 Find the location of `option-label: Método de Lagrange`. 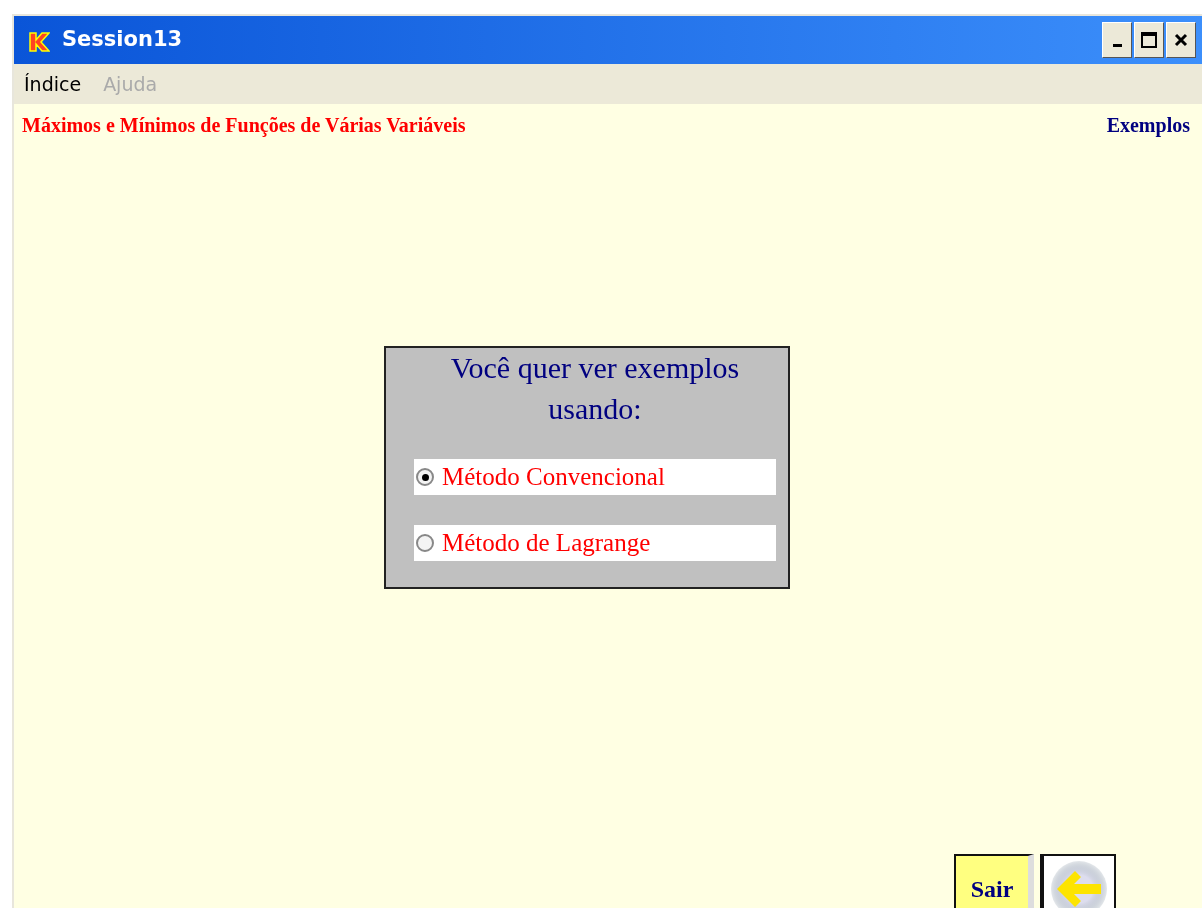

option-label: Método de Lagrange is located at coordinates (546, 543).